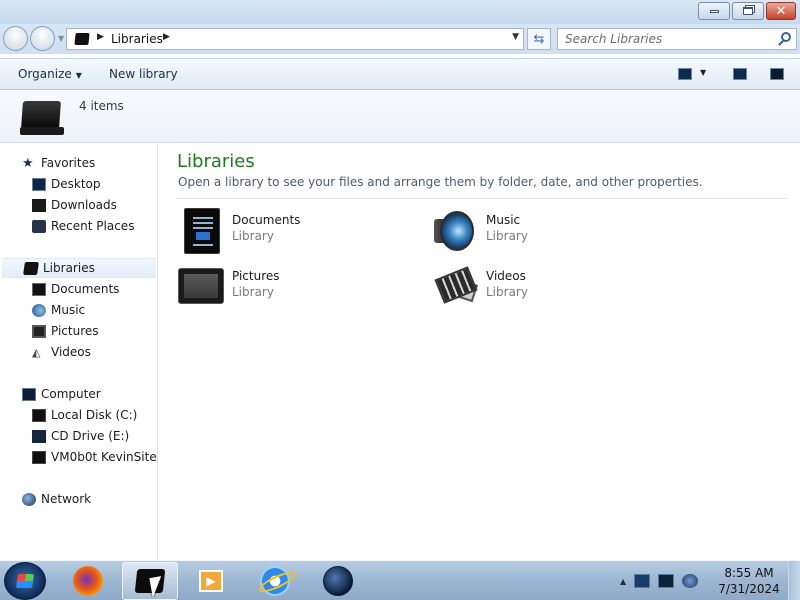 The width and height of the screenshot is (800, 600). Describe the element at coordinates (275, 581) in the screenshot. I see `taskbar-internet-explorer` at that location.